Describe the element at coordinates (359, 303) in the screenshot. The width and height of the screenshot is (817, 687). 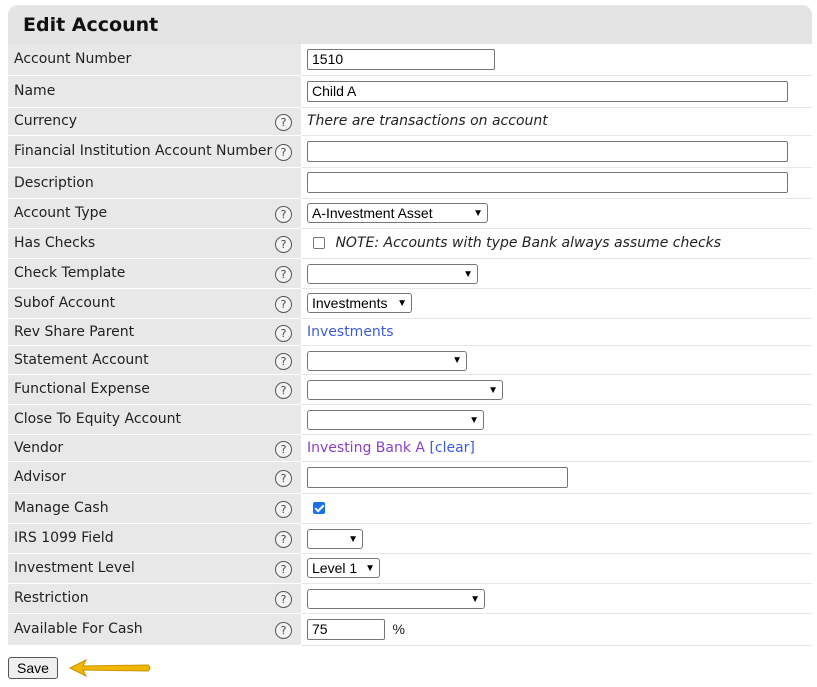
I see `subof-account-select: Investments ▼` at that location.